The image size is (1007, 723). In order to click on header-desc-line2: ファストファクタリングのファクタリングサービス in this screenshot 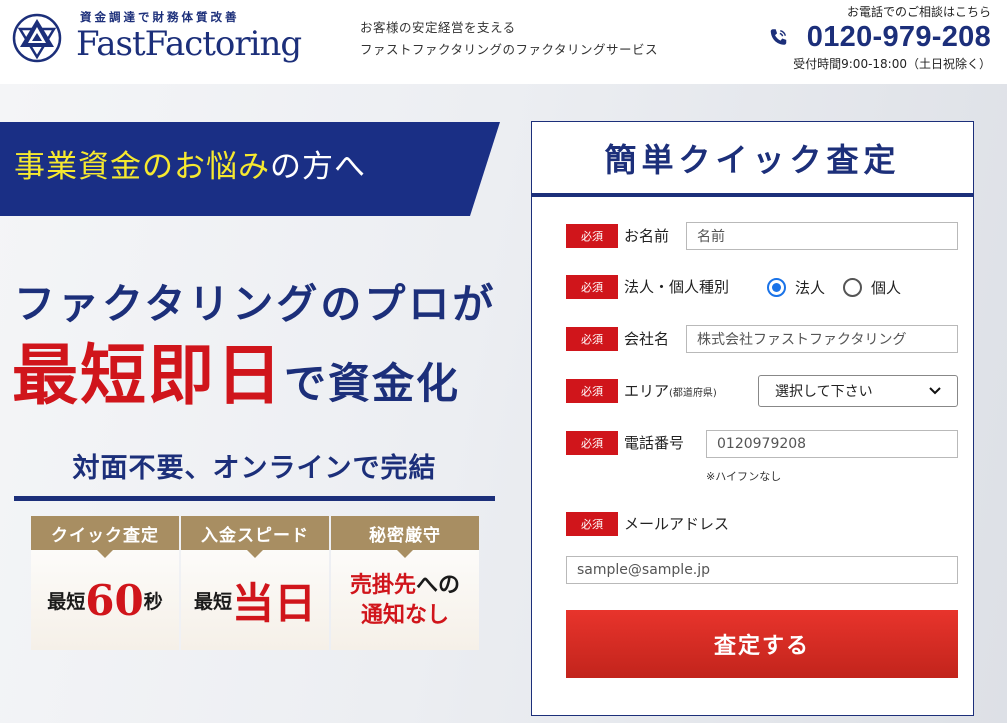, I will do `click(509, 49)`.